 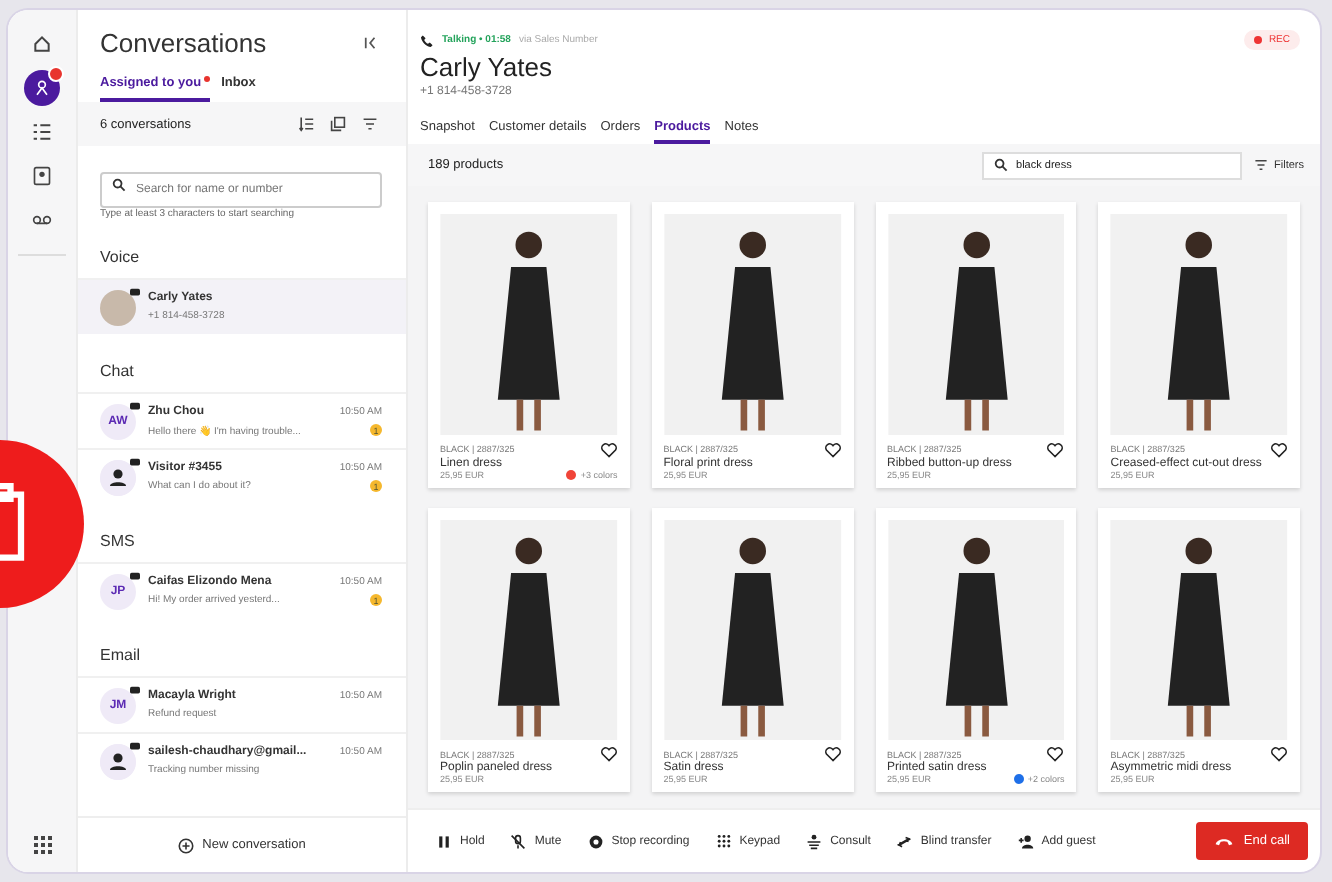 What do you see at coordinates (42, 220) in the screenshot?
I see `voicemail-icon` at bounding box center [42, 220].